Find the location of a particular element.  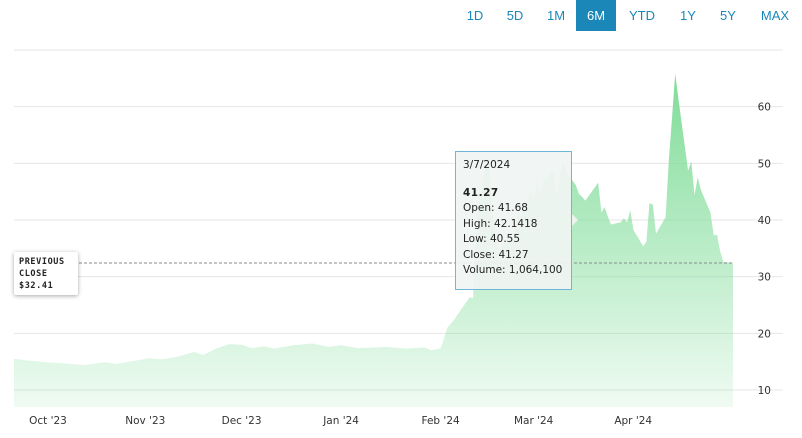

tooltip-low: Low: 40.55 is located at coordinates (492, 239).